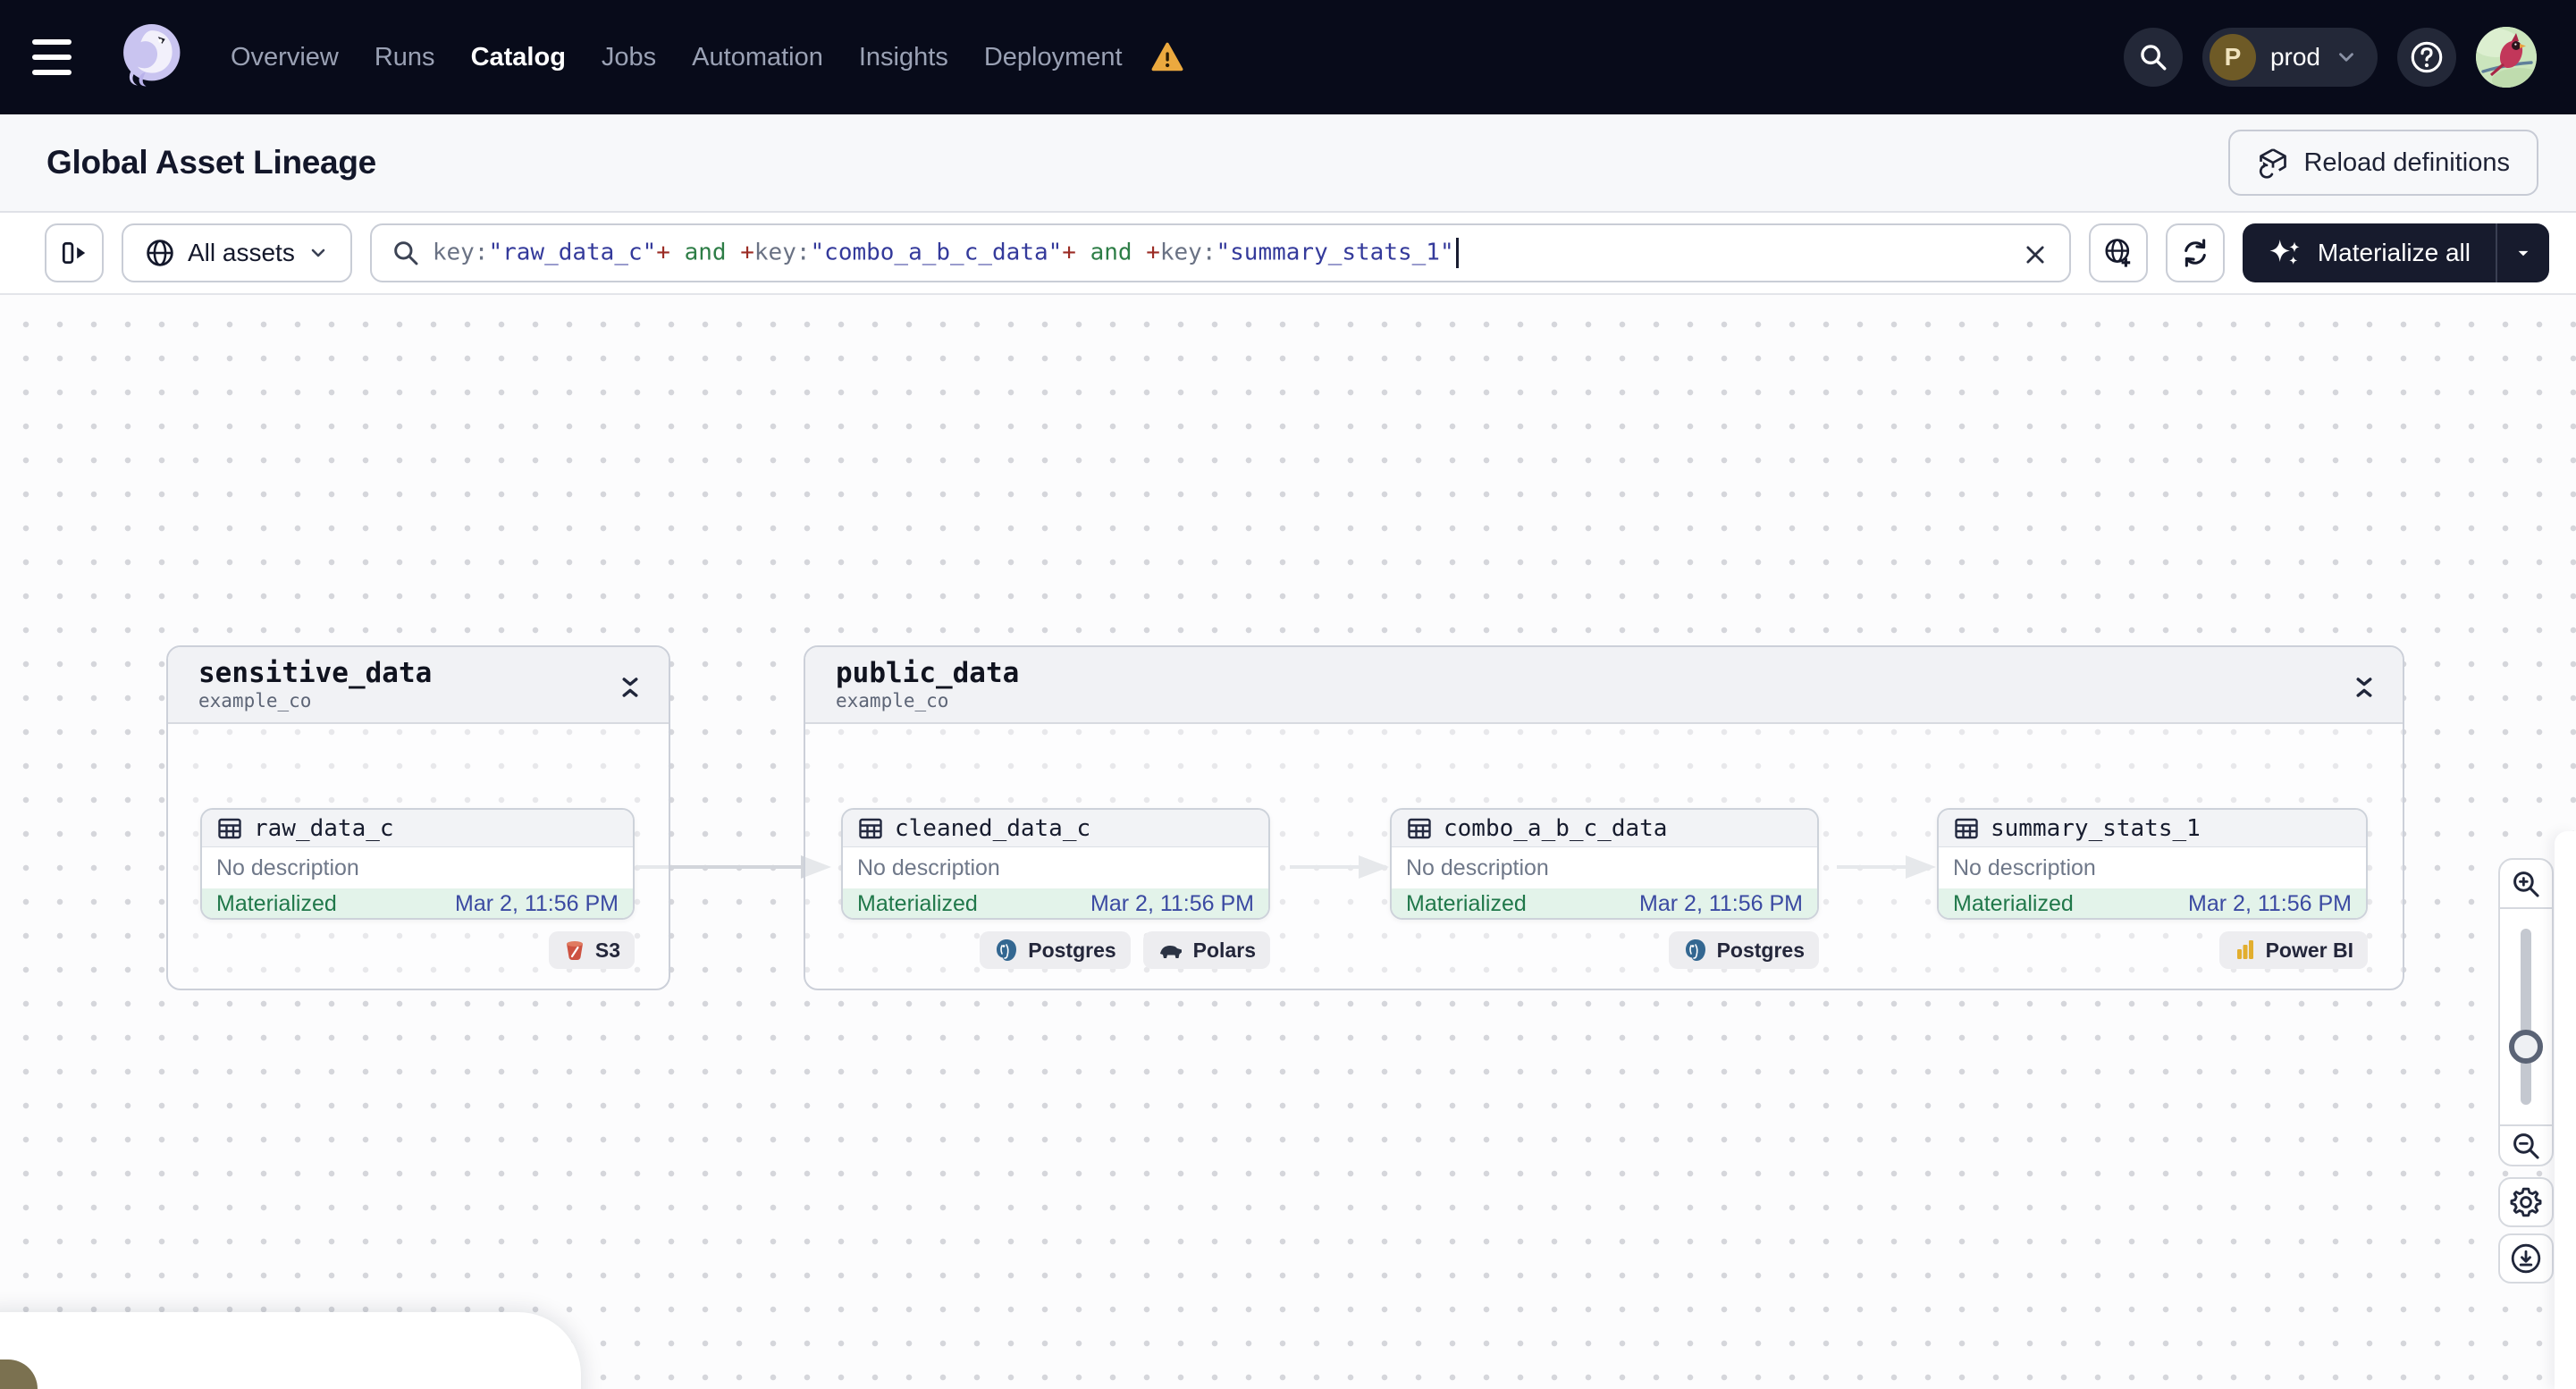  I want to click on nav-catalog: Catalog, so click(519, 57).